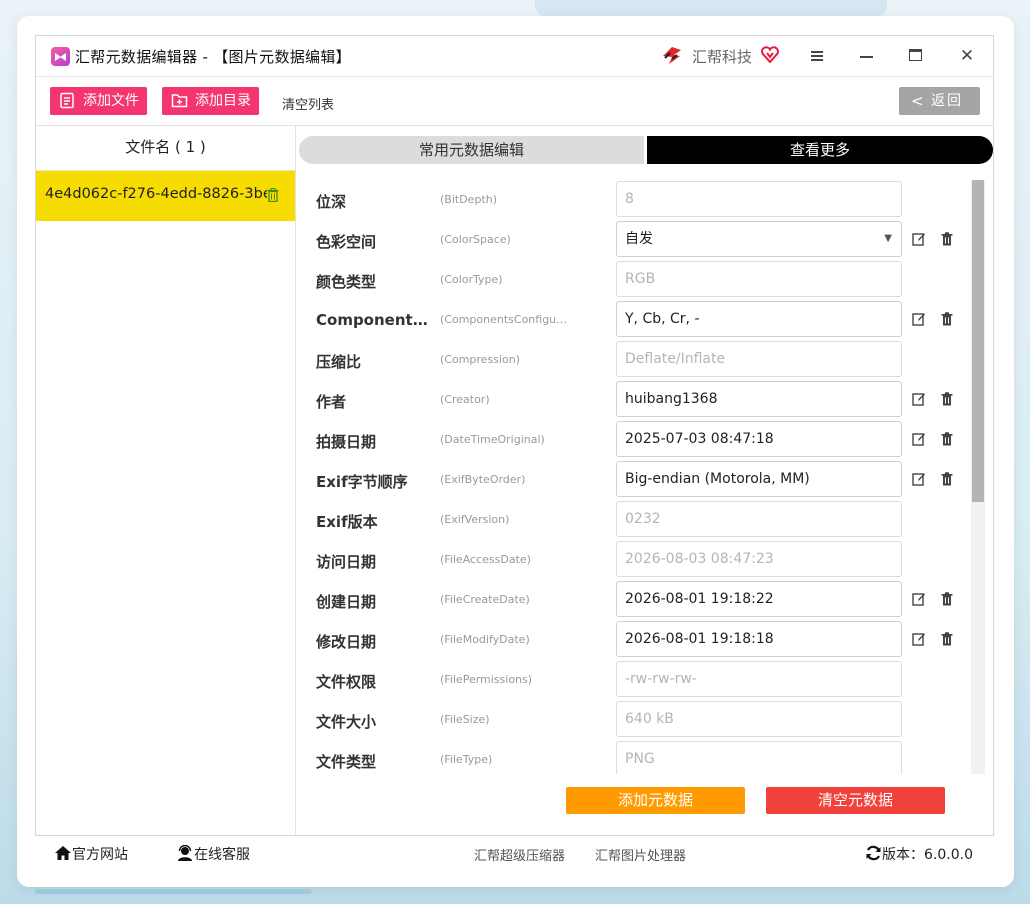 This screenshot has height=904, width=1030. Describe the element at coordinates (475, 519) in the screenshot. I see `metadata-key: (ExifVersion)` at that location.